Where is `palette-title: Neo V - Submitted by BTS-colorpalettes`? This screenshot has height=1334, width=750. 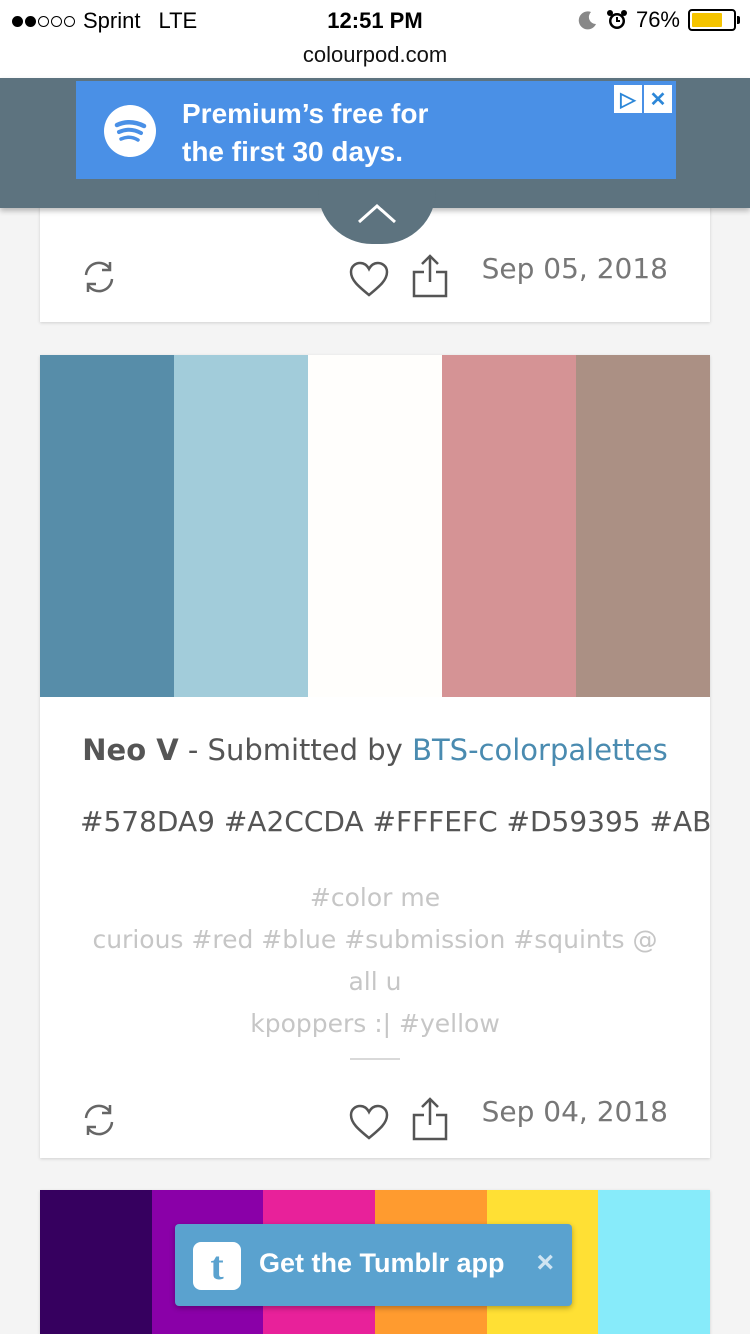 palette-title: Neo V - Submitted by BTS-colorpalettes is located at coordinates (375, 750).